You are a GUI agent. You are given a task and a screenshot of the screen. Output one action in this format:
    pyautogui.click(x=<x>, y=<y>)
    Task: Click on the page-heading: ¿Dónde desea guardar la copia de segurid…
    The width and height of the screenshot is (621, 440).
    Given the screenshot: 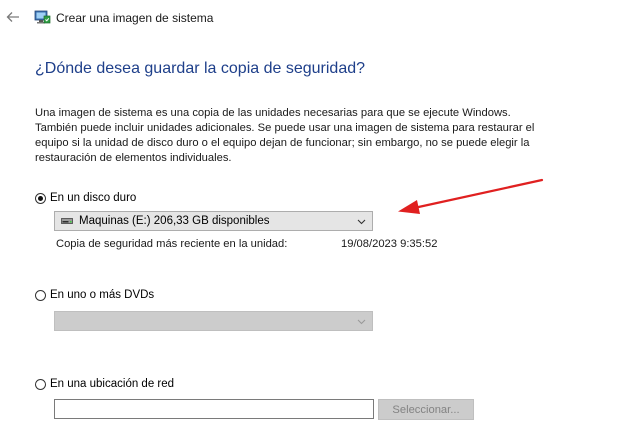 What is the action you would take?
    pyautogui.click(x=200, y=68)
    